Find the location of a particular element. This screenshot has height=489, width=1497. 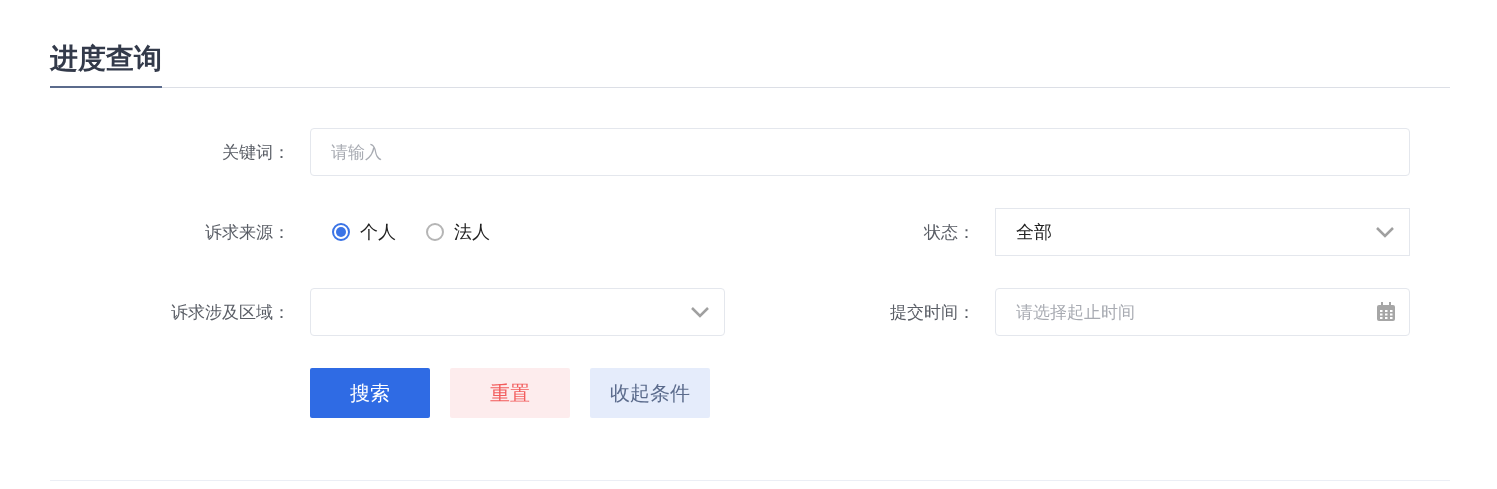

calendar-icon is located at coordinates (1386, 312).